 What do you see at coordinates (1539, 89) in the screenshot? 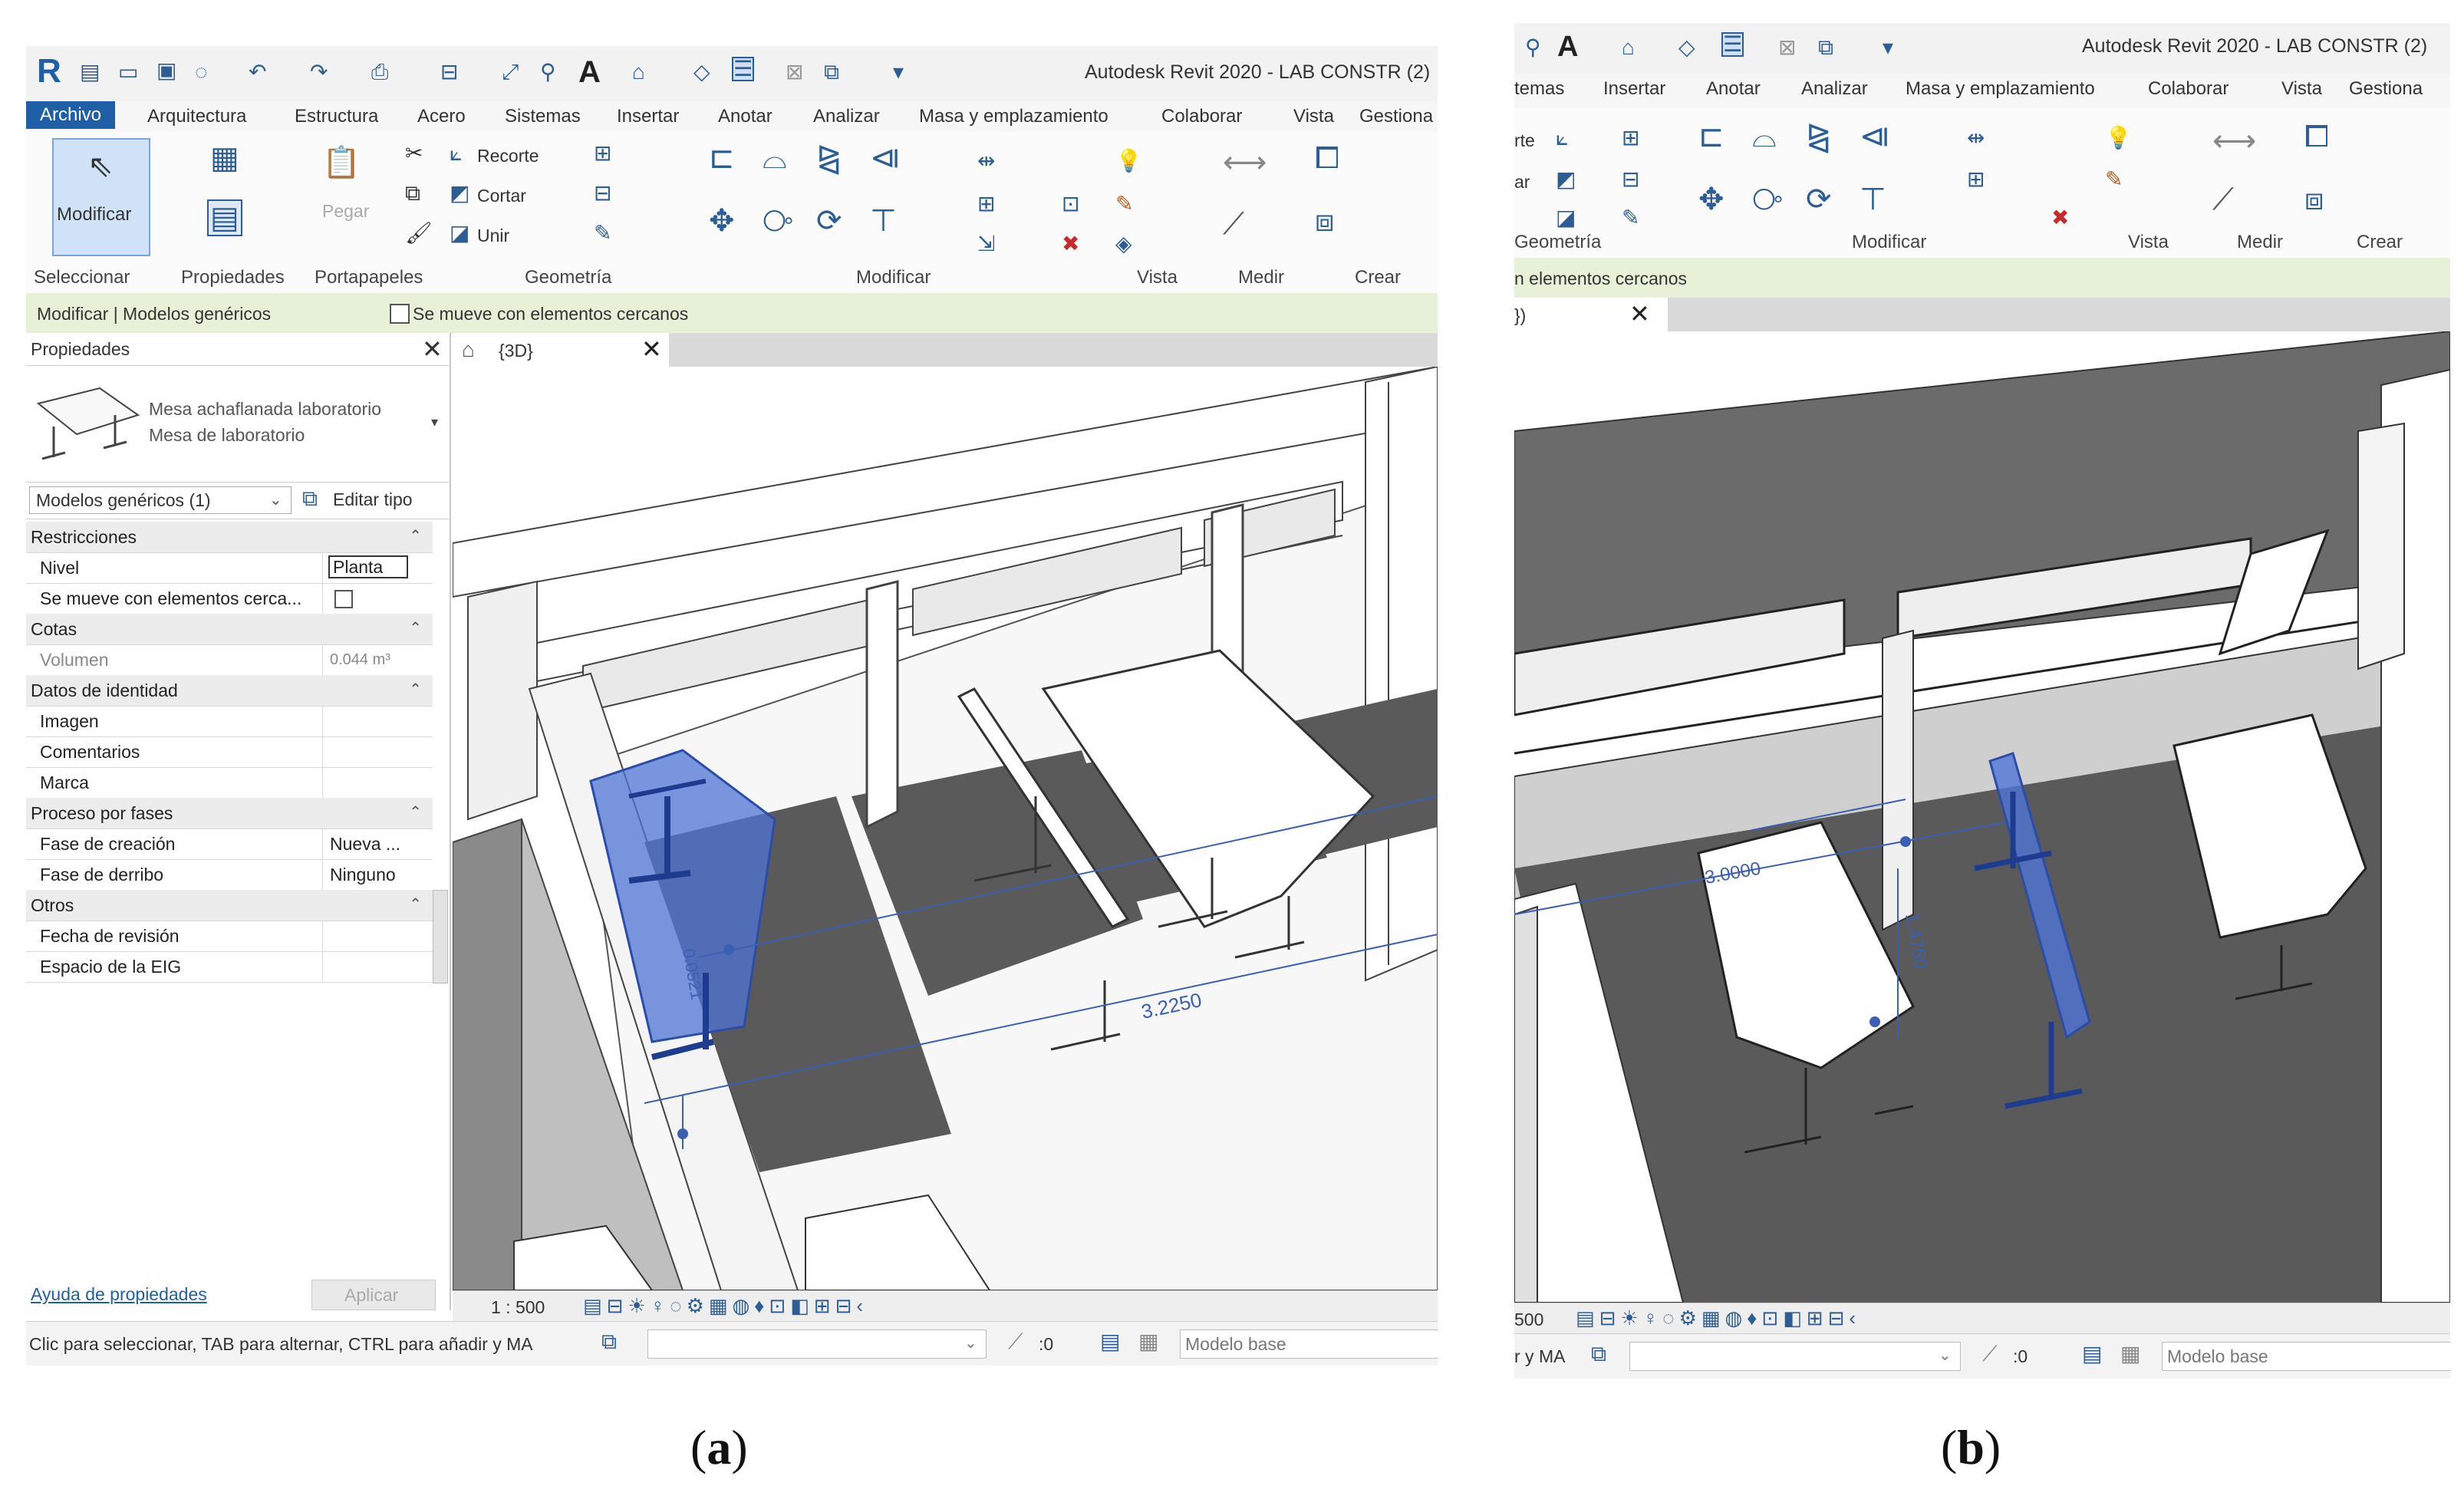
I see `tab-sistemas: temas` at bounding box center [1539, 89].